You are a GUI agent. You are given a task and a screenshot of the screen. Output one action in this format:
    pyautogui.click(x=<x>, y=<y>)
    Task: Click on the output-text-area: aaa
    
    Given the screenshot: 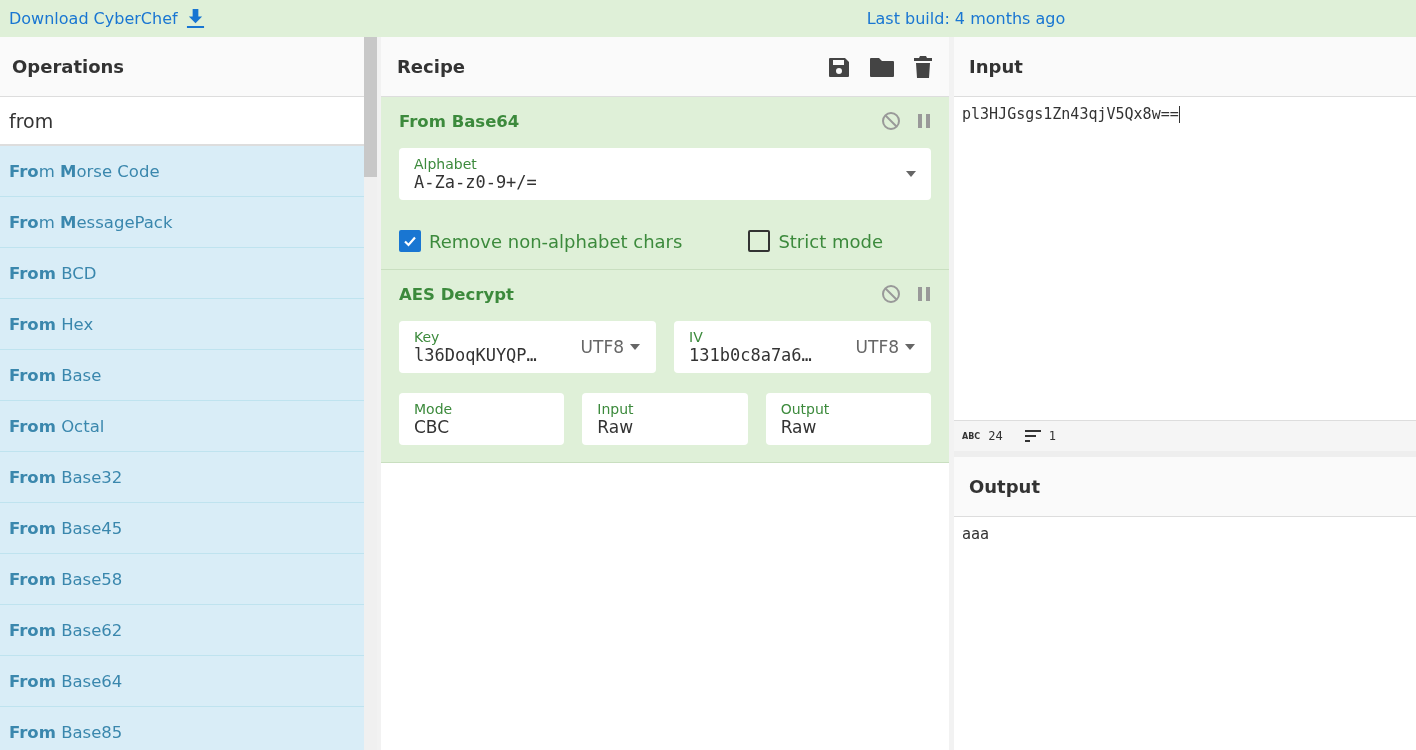 What is the action you would take?
    pyautogui.click(x=1185, y=633)
    